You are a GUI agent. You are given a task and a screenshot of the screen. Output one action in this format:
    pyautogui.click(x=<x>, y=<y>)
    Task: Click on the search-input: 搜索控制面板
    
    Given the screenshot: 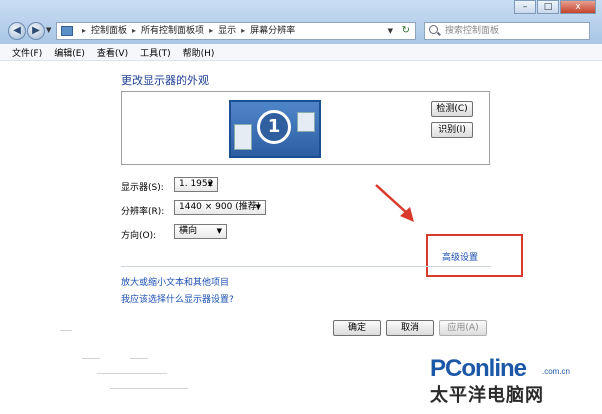 What is the action you would take?
    pyautogui.click(x=507, y=31)
    